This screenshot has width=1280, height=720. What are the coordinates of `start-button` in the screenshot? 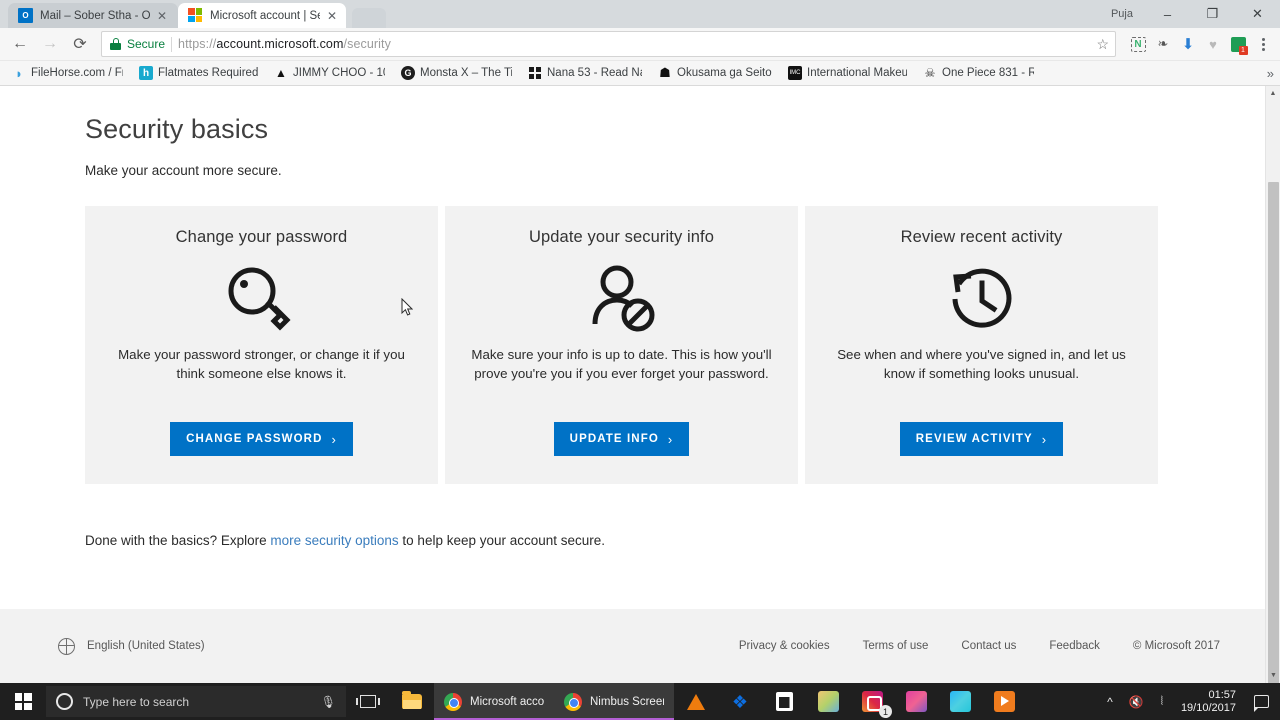 It's located at (23, 701).